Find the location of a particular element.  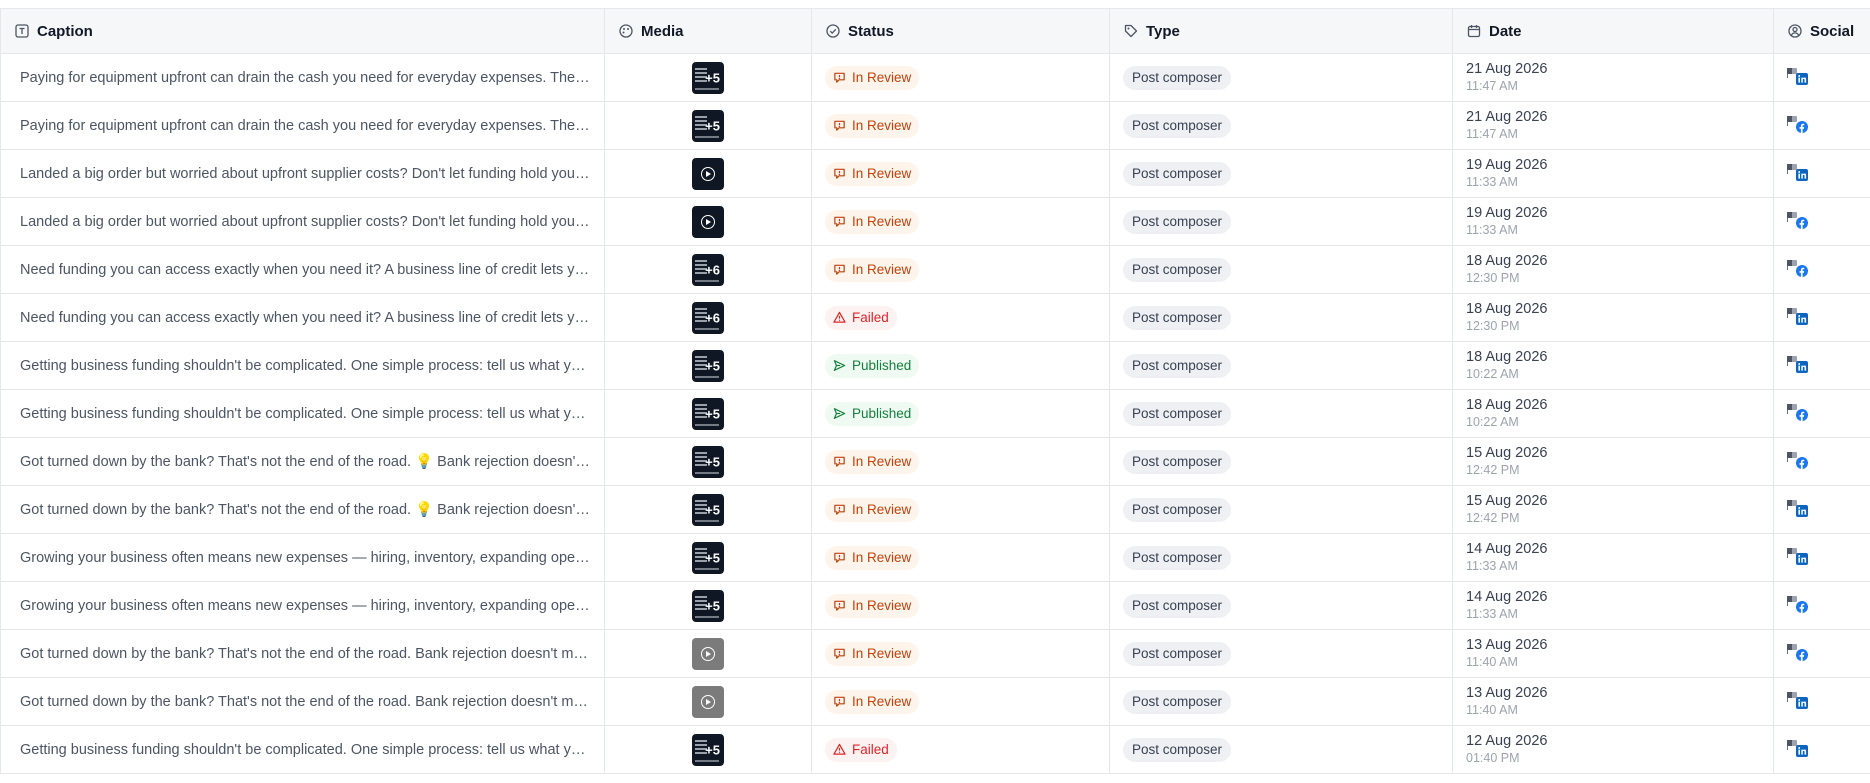

date-text: 14 Aug 2026 is located at coordinates (1507, 549).